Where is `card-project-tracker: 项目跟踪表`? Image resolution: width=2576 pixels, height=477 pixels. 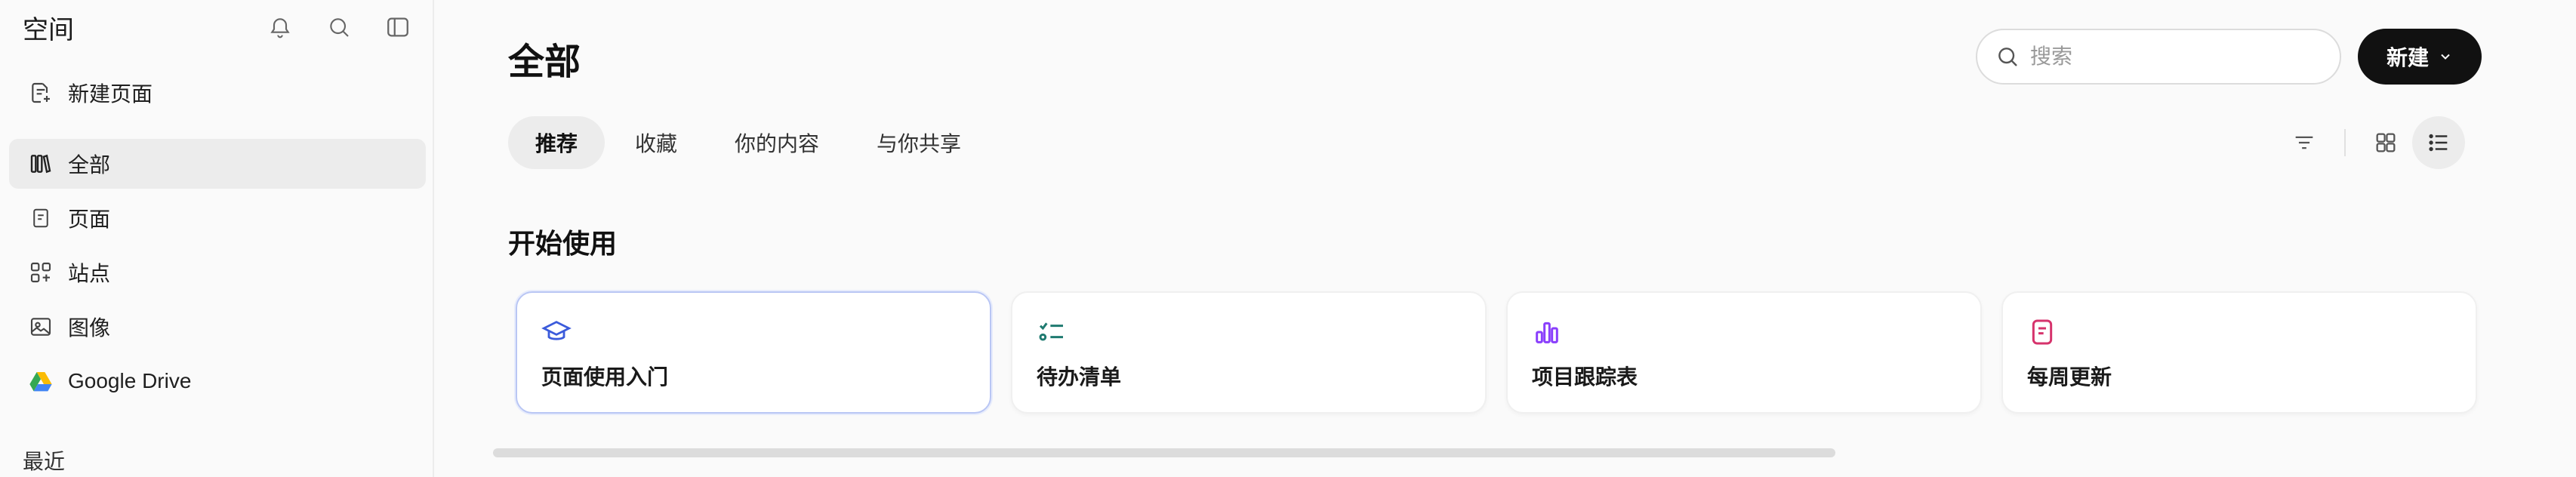
card-project-tracker: 项目跟踪表 is located at coordinates (1744, 352).